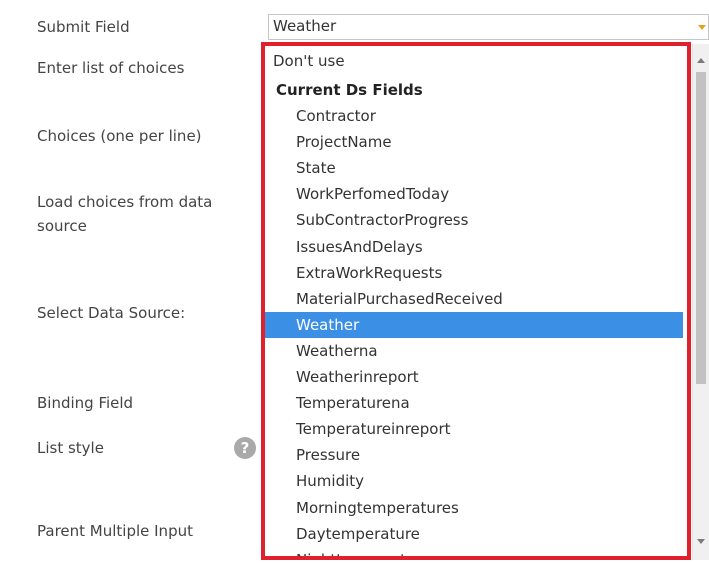 The height and width of the screenshot is (563, 709). What do you see at coordinates (701, 60) in the screenshot?
I see `scroll-up-icon` at bounding box center [701, 60].